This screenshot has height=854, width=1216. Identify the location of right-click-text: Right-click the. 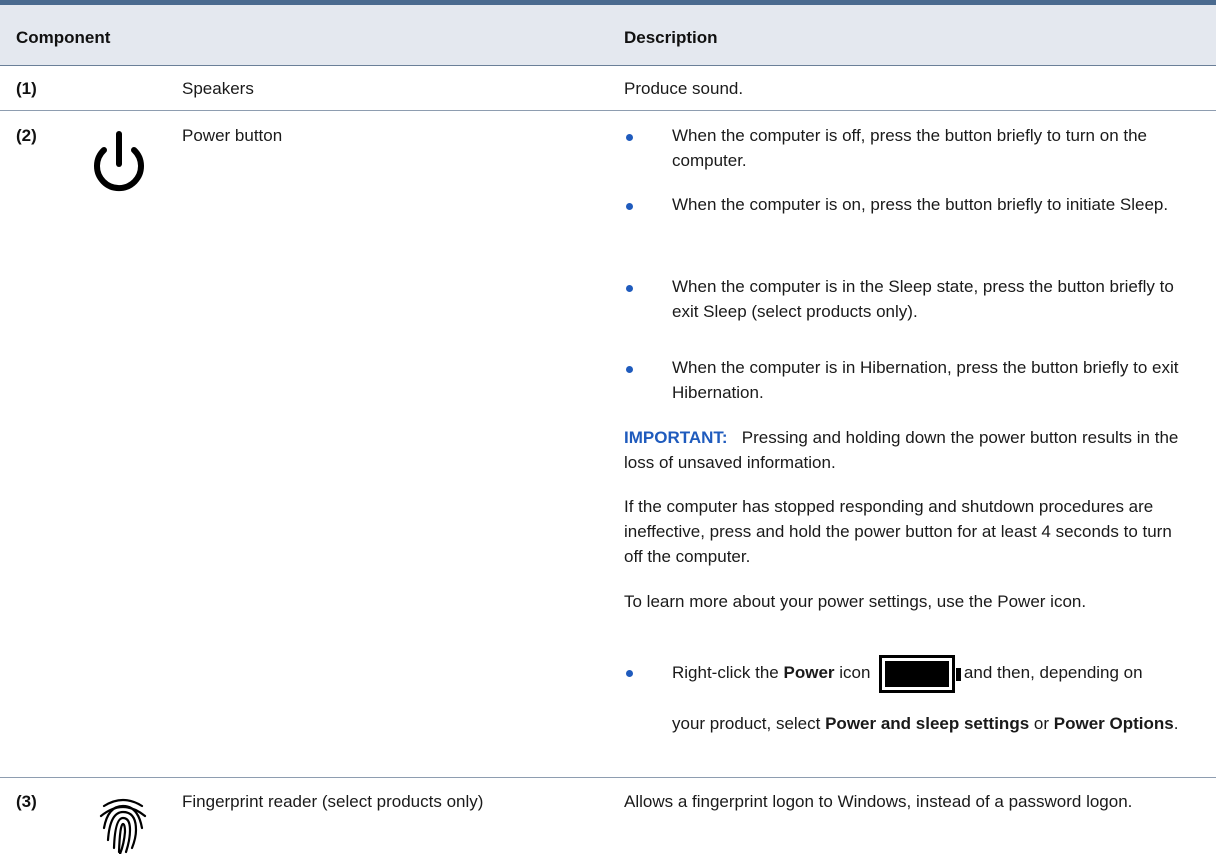
(725, 672).